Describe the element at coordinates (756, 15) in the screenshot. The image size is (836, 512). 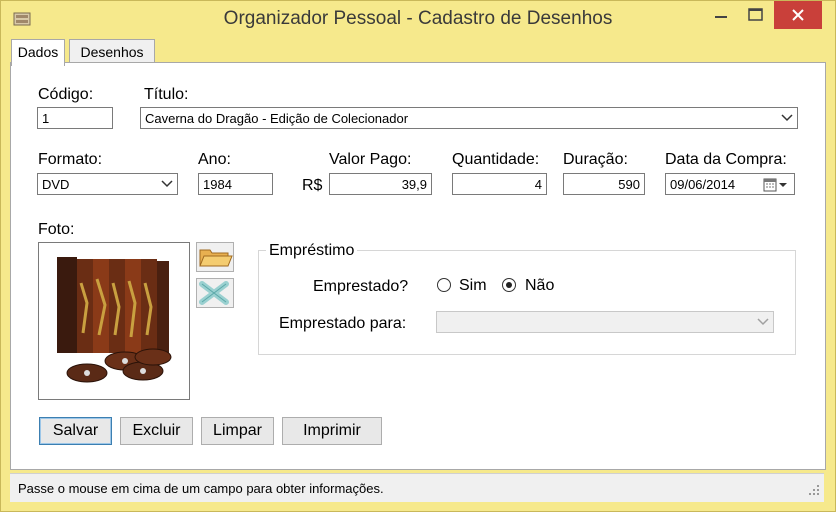
I see `maximize-button` at that location.